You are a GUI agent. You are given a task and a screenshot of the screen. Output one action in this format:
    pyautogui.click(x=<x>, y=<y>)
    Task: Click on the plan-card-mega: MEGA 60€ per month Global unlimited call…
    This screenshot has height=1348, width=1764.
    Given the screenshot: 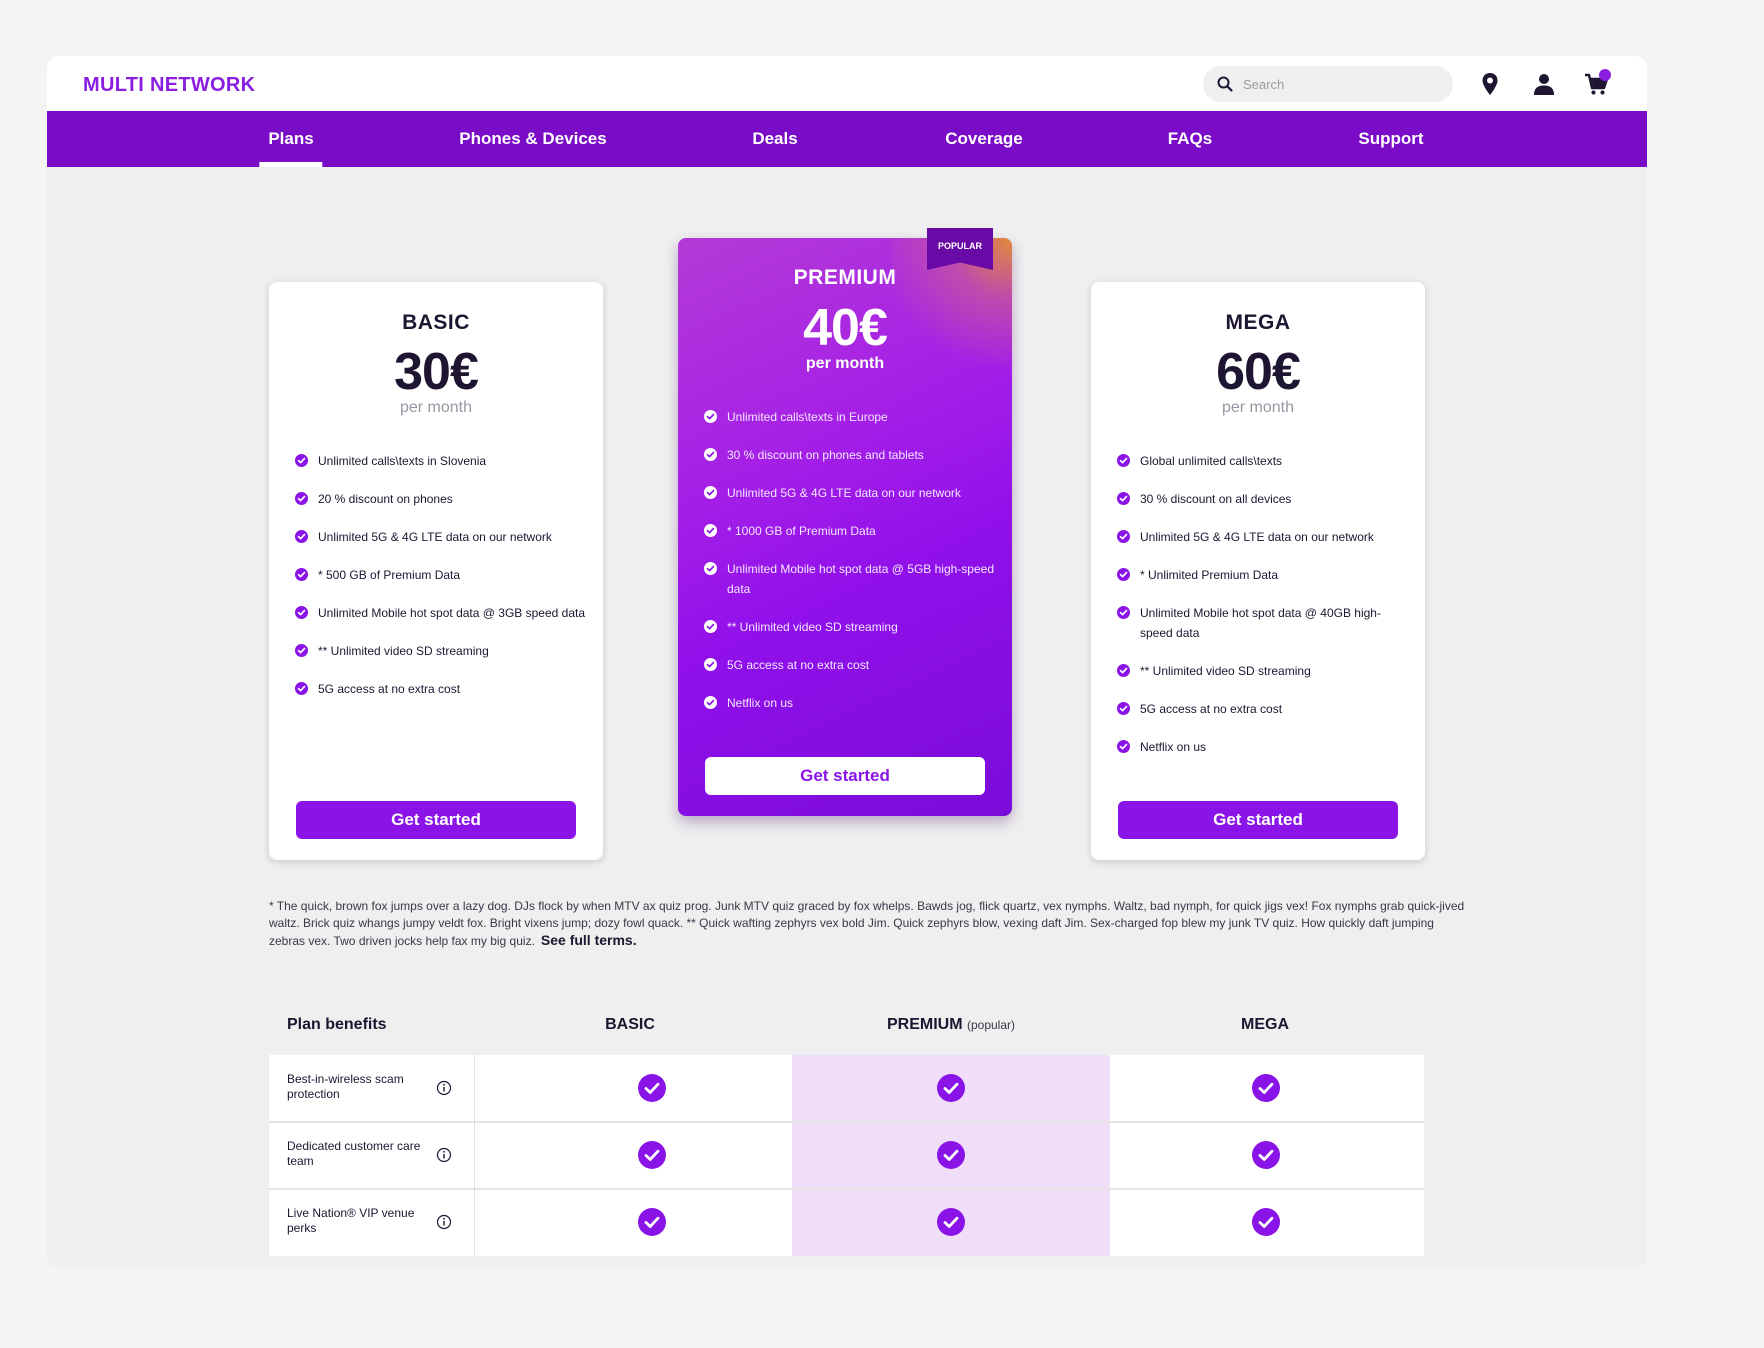 What is the action you would take?
    pyautogui.click(x=1258, y=571)
    